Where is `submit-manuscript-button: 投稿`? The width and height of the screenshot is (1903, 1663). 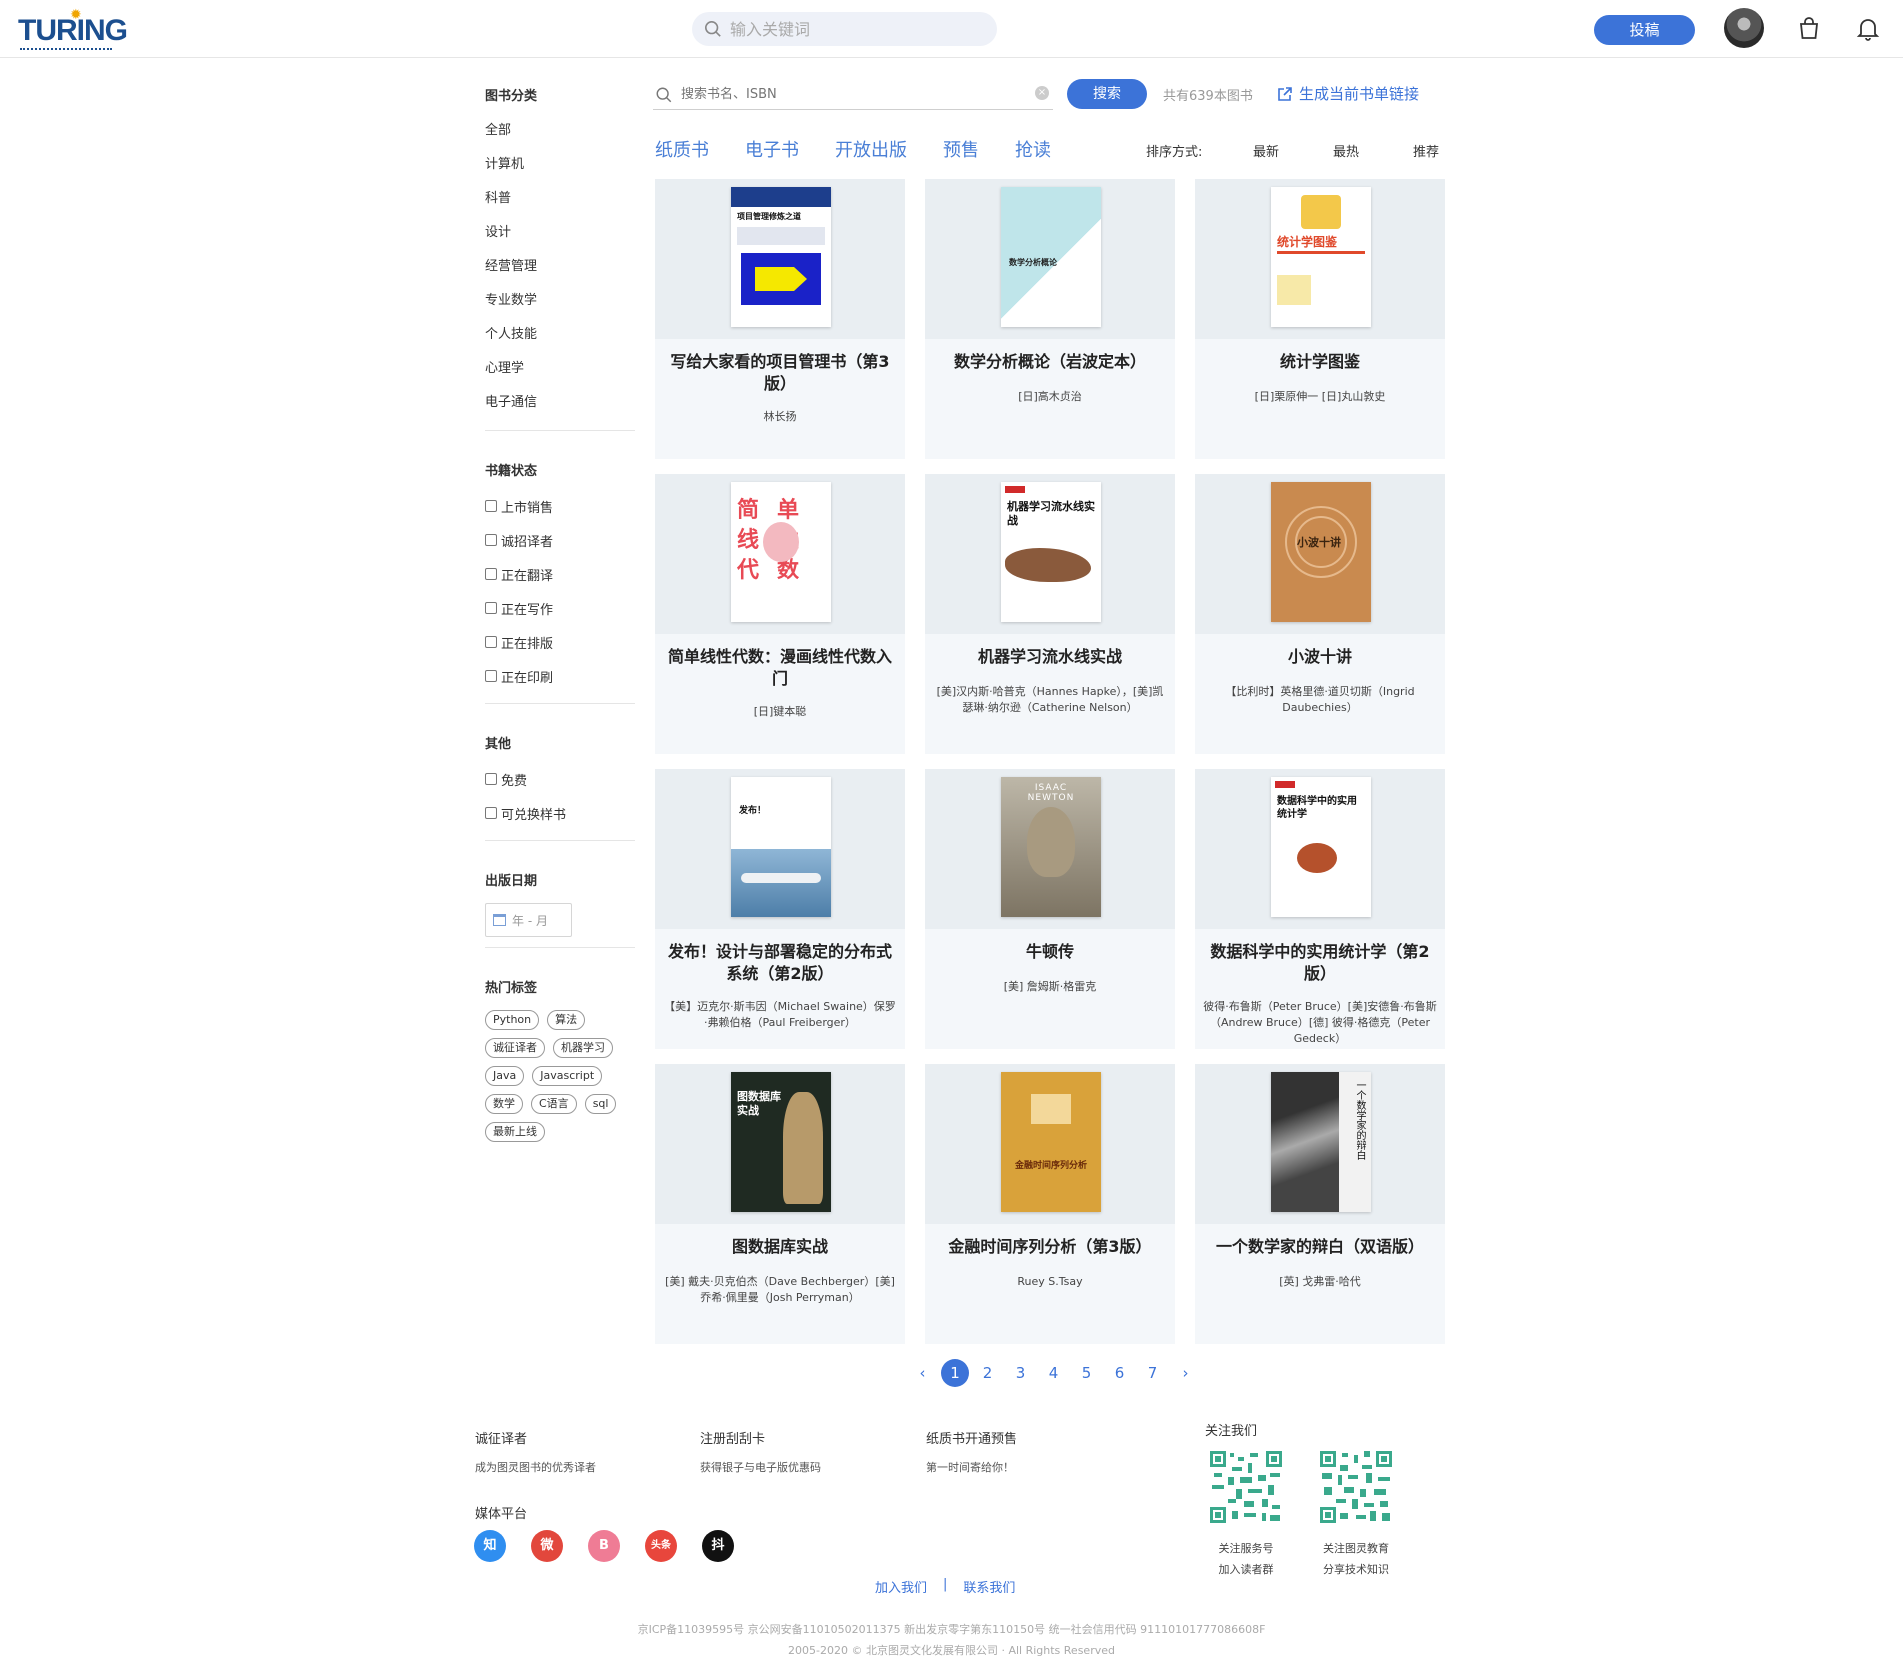
submit-manuscript-button: 投稿 is located at coordinates (1644, 30).